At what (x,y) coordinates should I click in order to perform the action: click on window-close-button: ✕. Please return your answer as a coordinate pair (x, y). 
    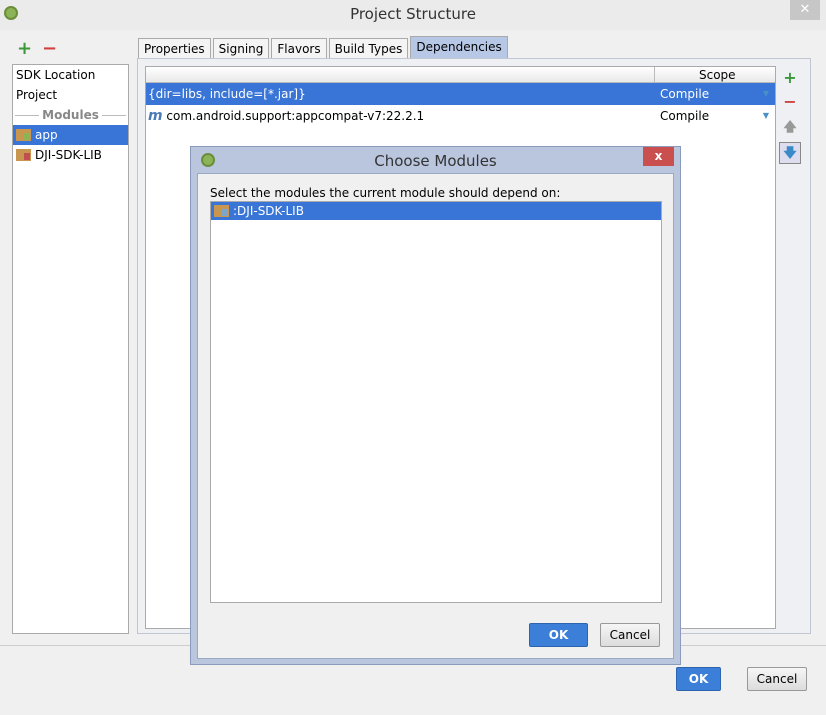
    Looking at the image, I should click on (805, 10).